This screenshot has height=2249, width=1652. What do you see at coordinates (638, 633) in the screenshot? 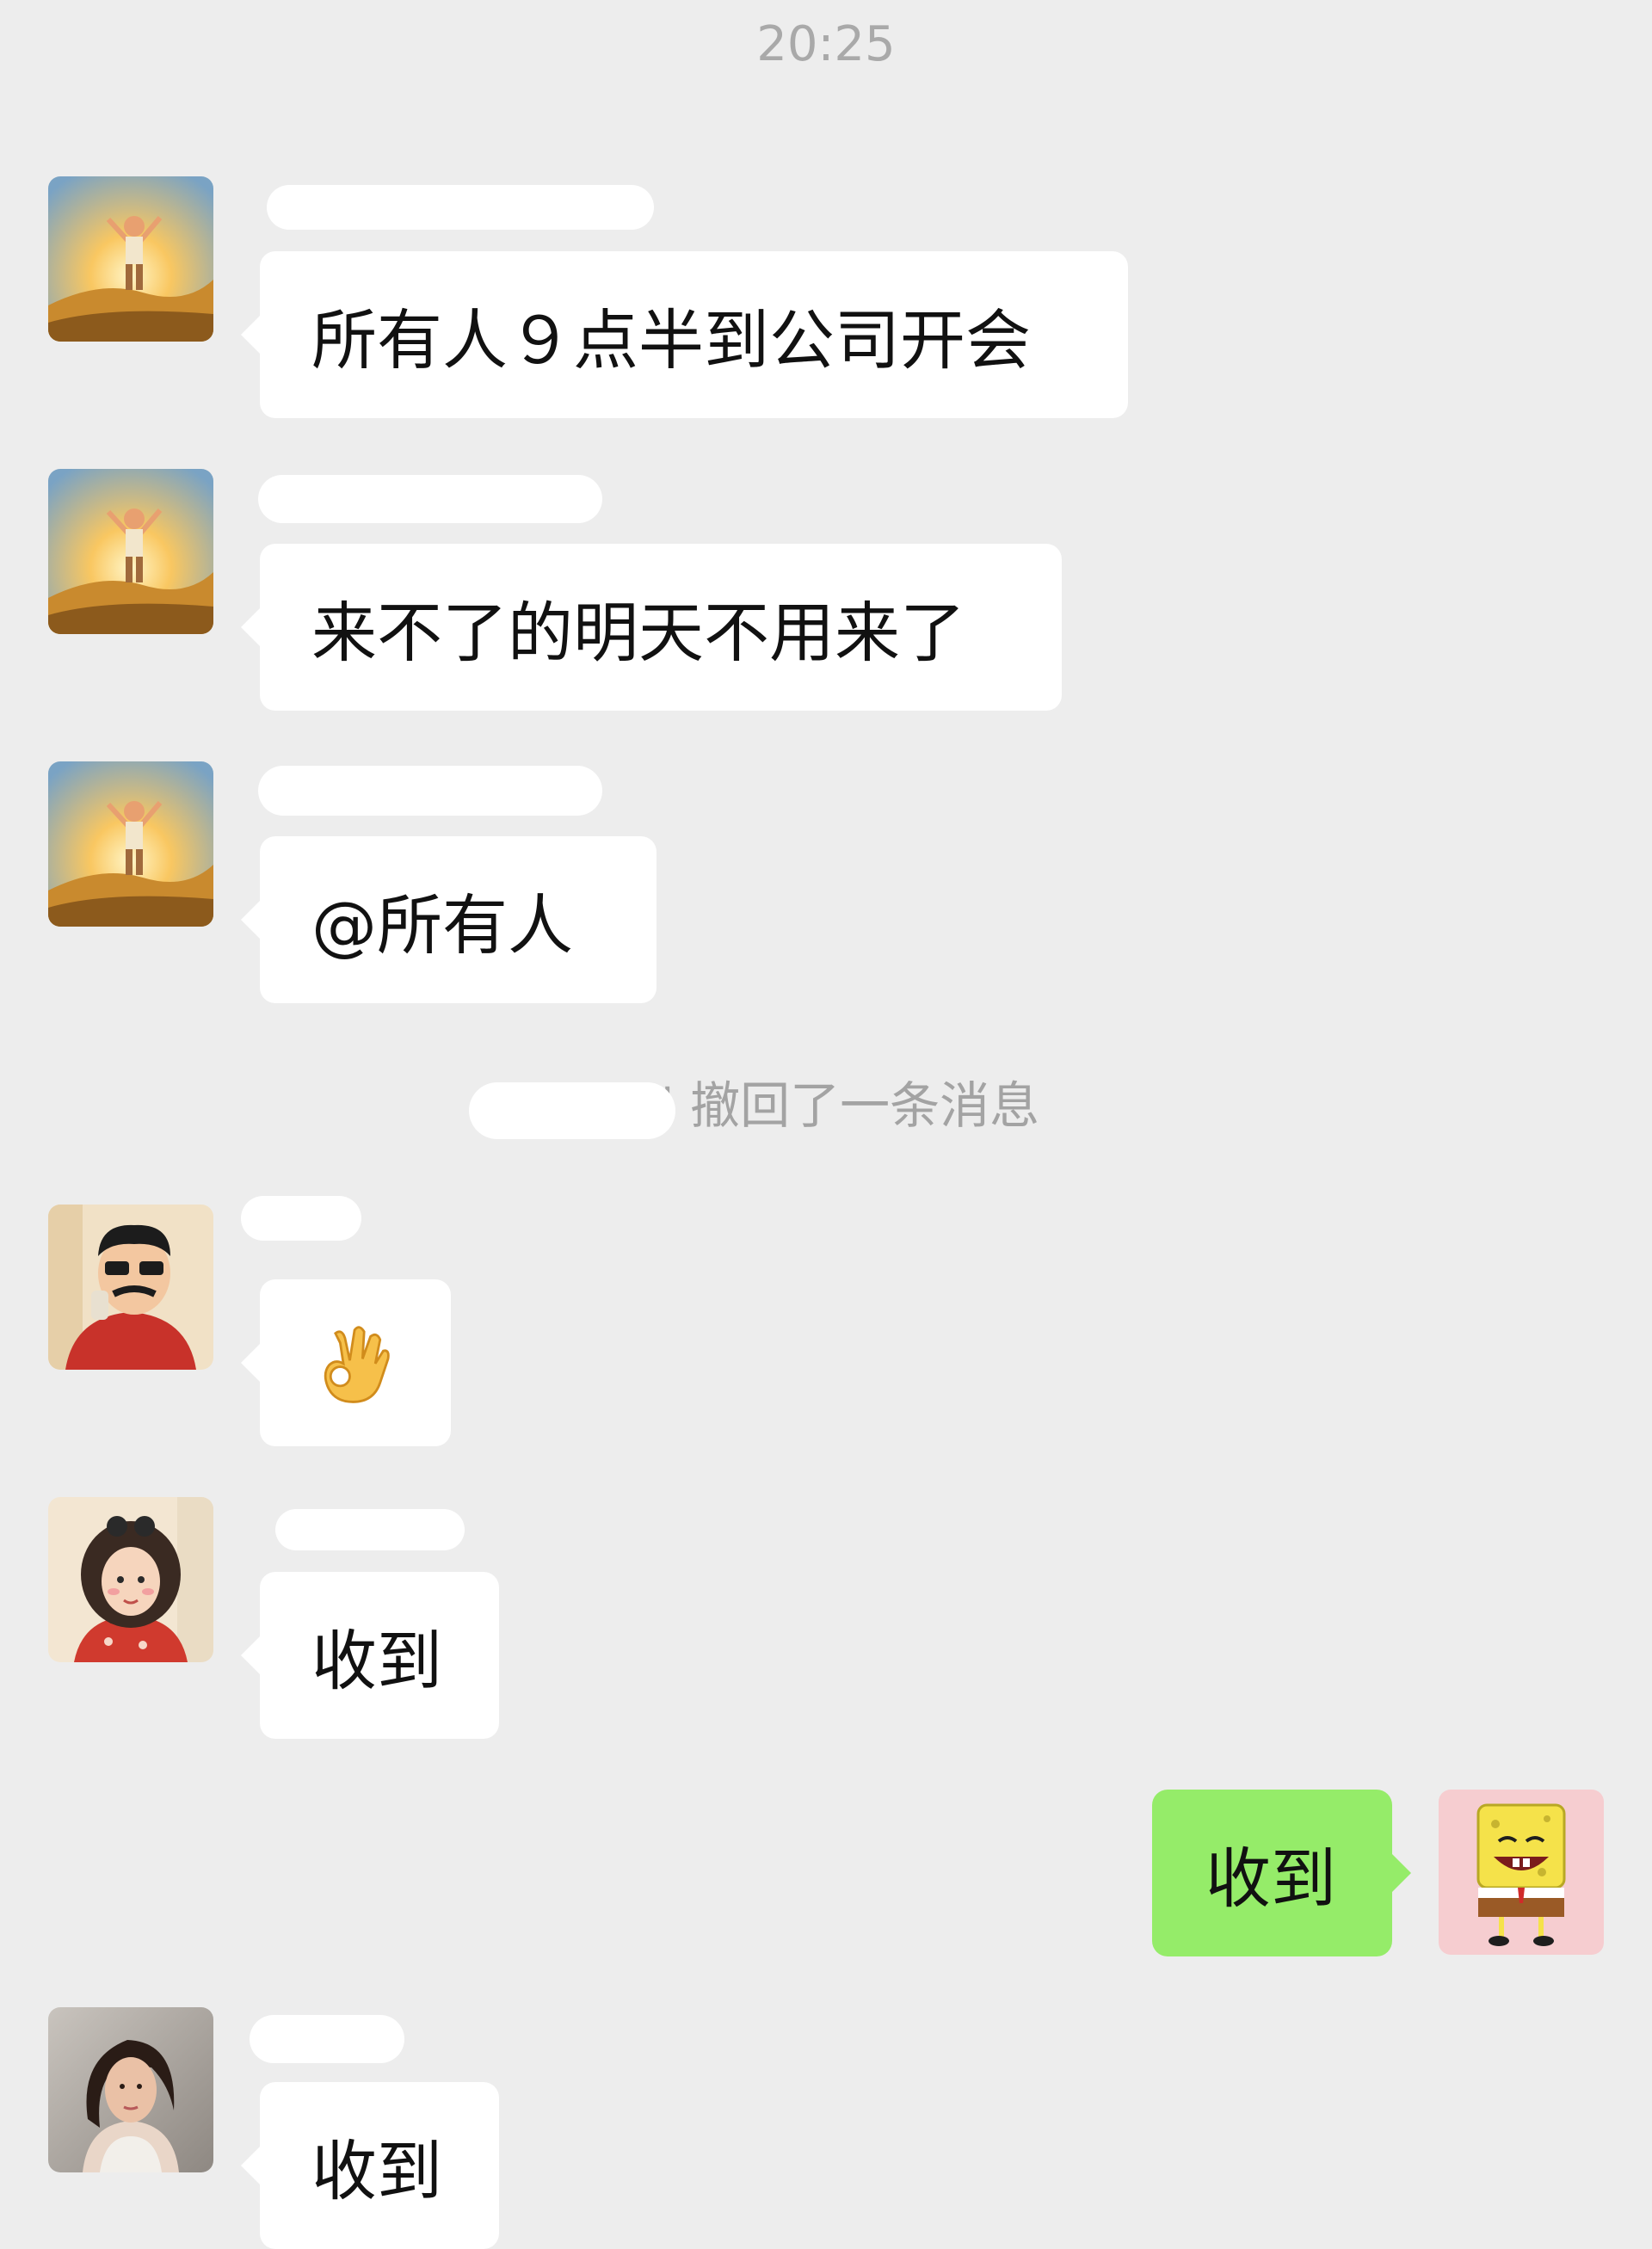
I see `message-text: 来不了的明天不用来了` at bounding box center [638, 633].